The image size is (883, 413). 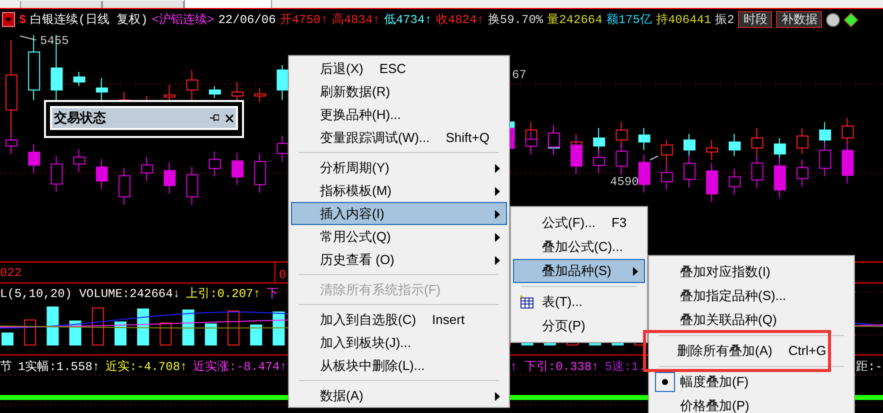 What do you see at coordinates (399, 137) in the screenshot?
I see `menu-item: 变量跟踪调试(W)... Shift+Q` at bounding box center [399, 137].